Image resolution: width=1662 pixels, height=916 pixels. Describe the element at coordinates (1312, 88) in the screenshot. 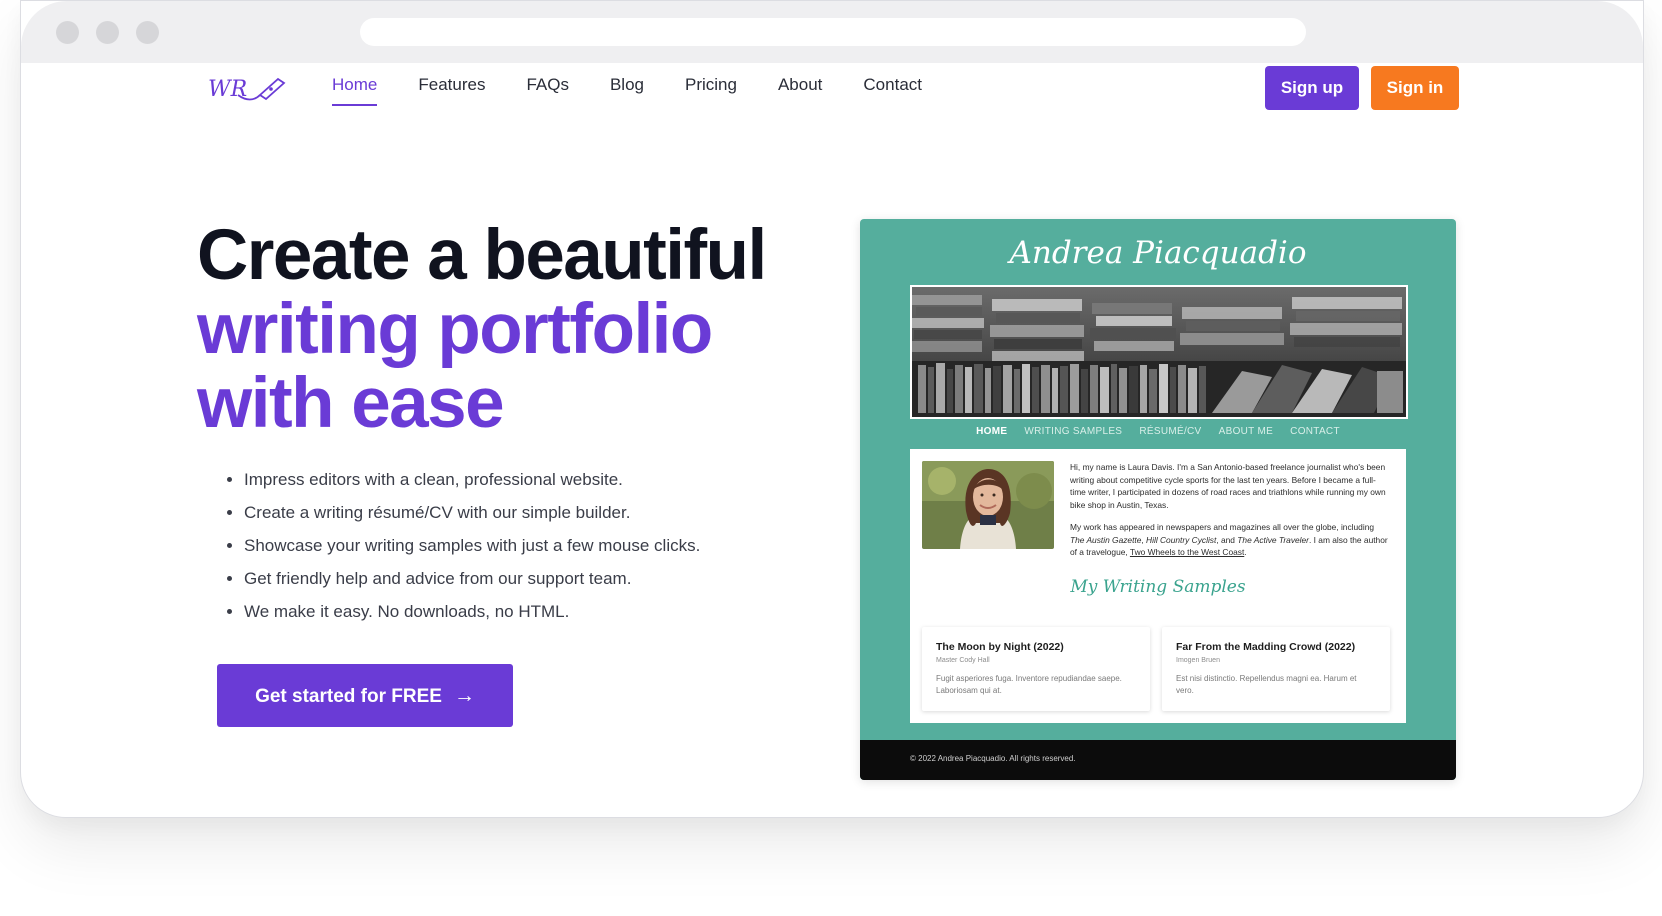

I see `sign-up-button: Sign up` at that location.